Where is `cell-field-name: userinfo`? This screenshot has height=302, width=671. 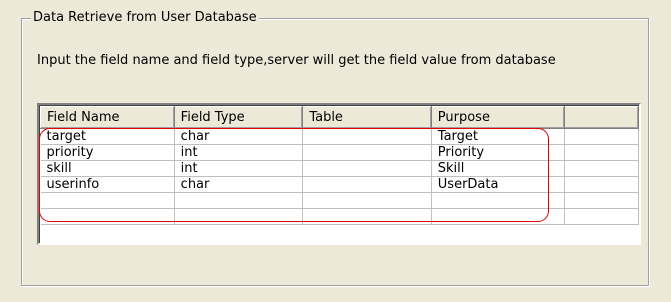
cell-field-name: userinfo is located at coordinates (107, 184).